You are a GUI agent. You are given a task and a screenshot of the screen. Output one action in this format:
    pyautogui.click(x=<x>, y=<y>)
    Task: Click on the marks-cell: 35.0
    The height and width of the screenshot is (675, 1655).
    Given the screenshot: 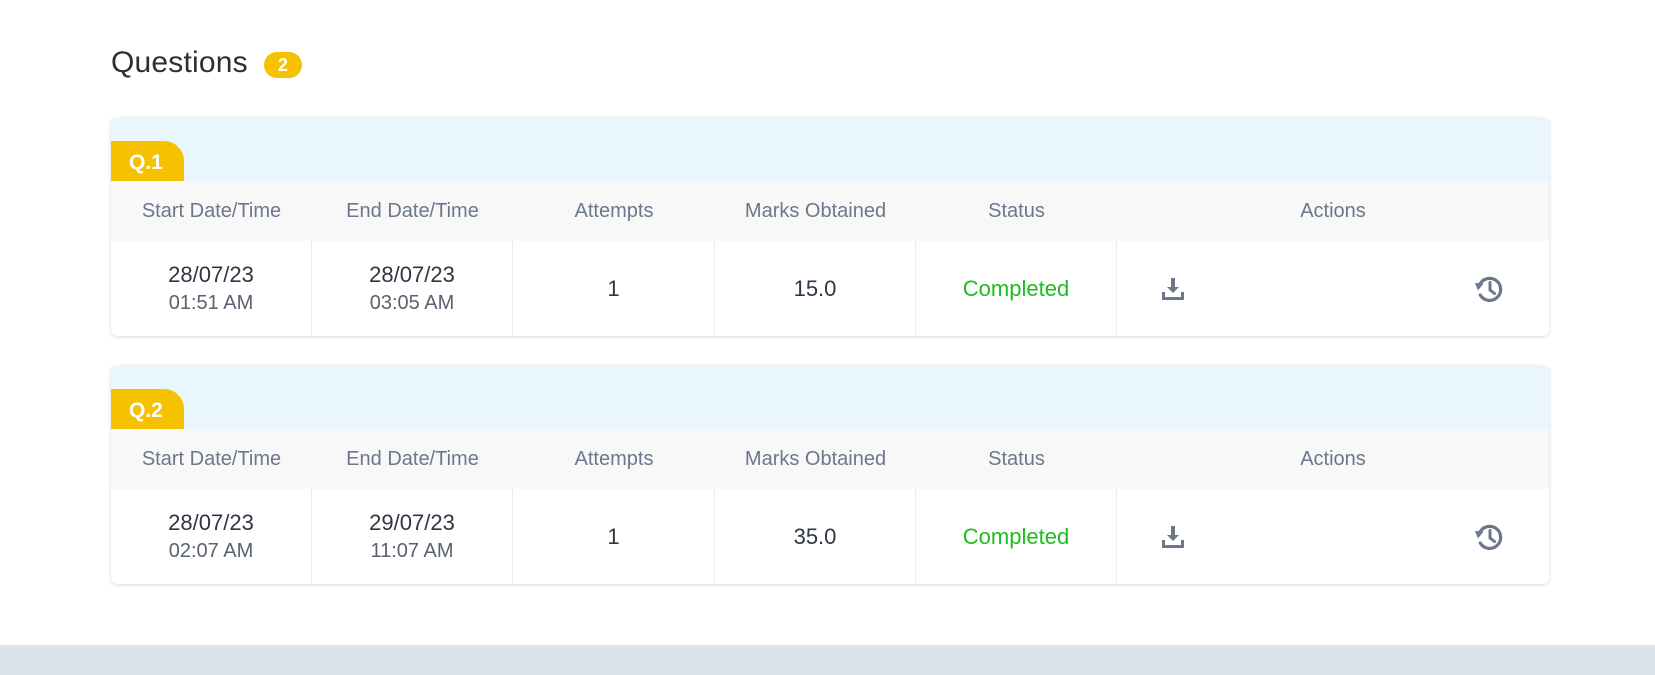 What is the action you would take?
    pyautogui.click(x=815, y=536)
    